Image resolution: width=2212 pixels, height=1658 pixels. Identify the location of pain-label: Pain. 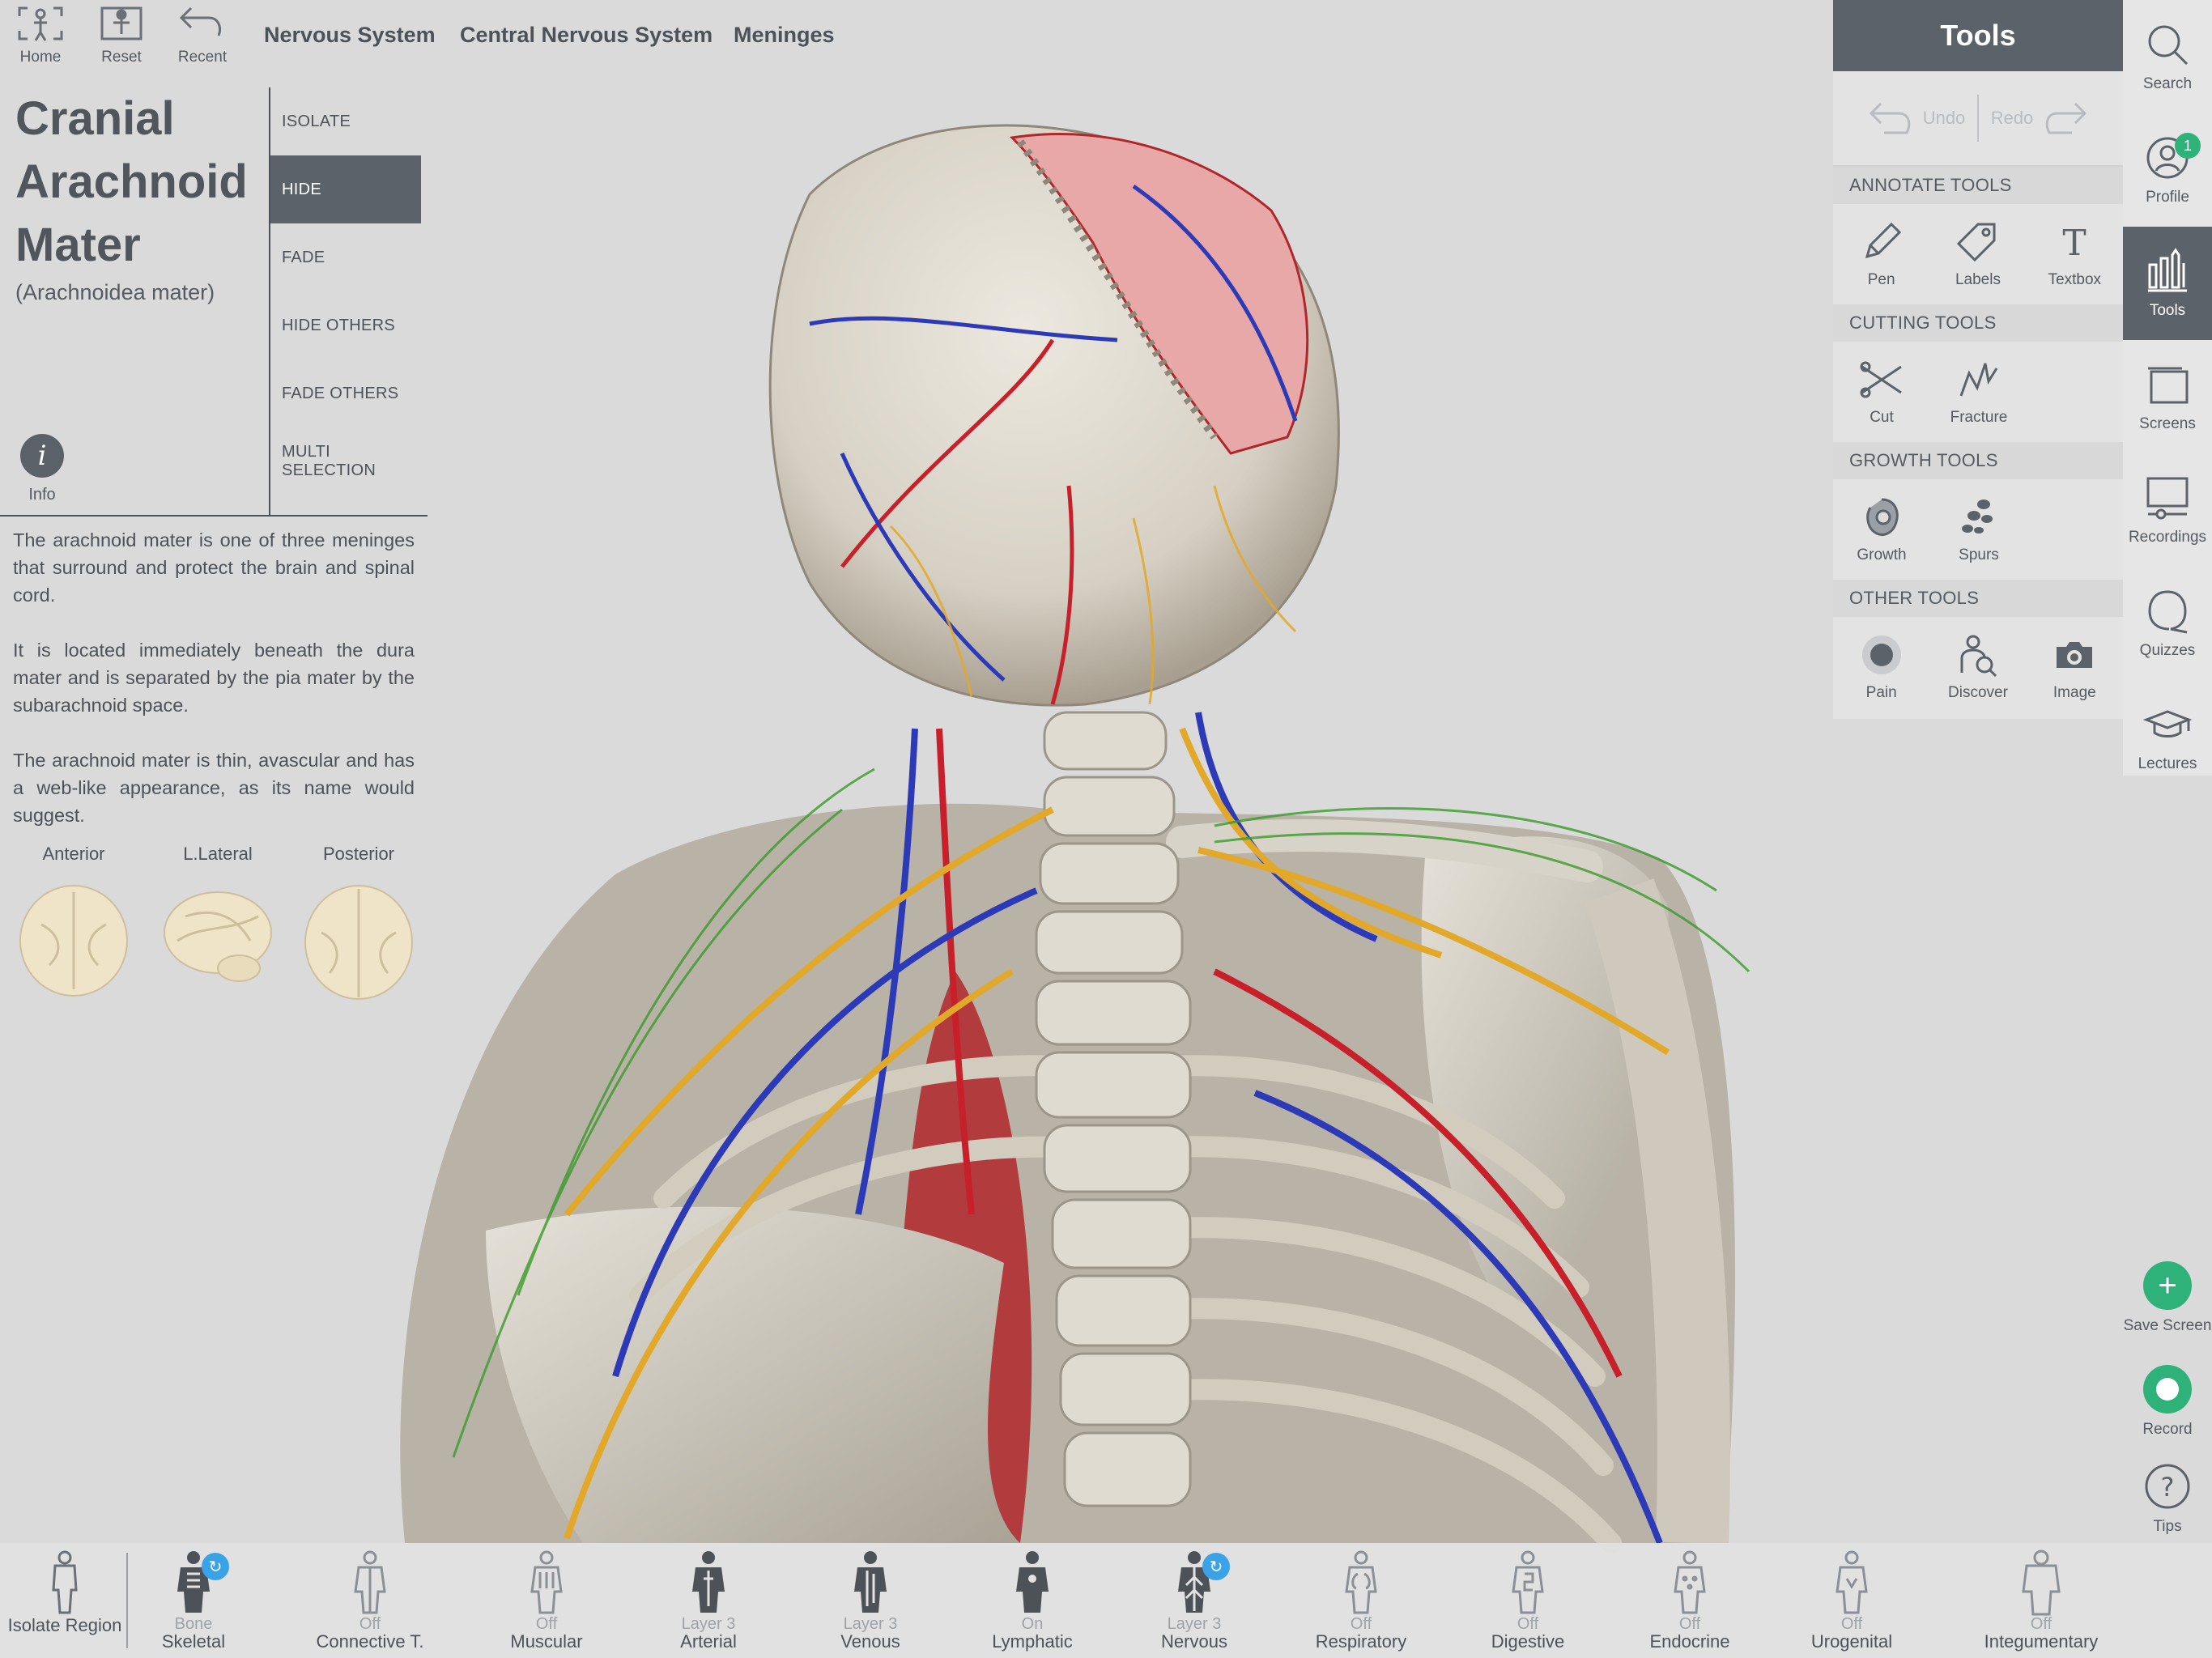
(1881, 692).